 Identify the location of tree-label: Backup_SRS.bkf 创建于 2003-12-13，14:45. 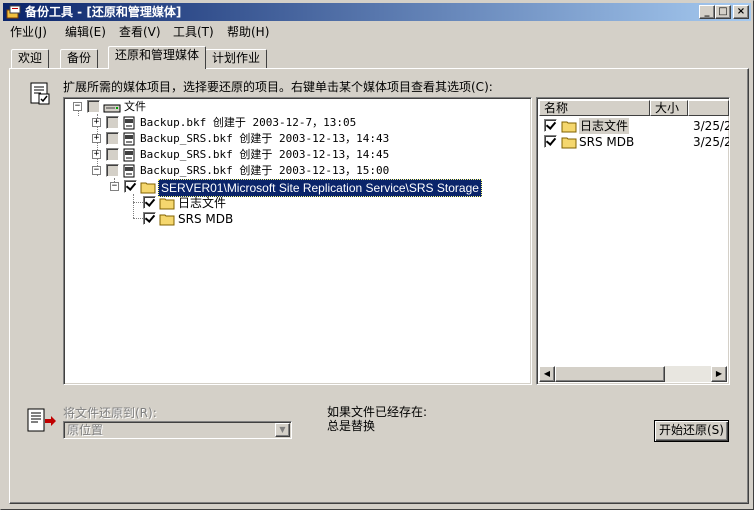
(265, 154).